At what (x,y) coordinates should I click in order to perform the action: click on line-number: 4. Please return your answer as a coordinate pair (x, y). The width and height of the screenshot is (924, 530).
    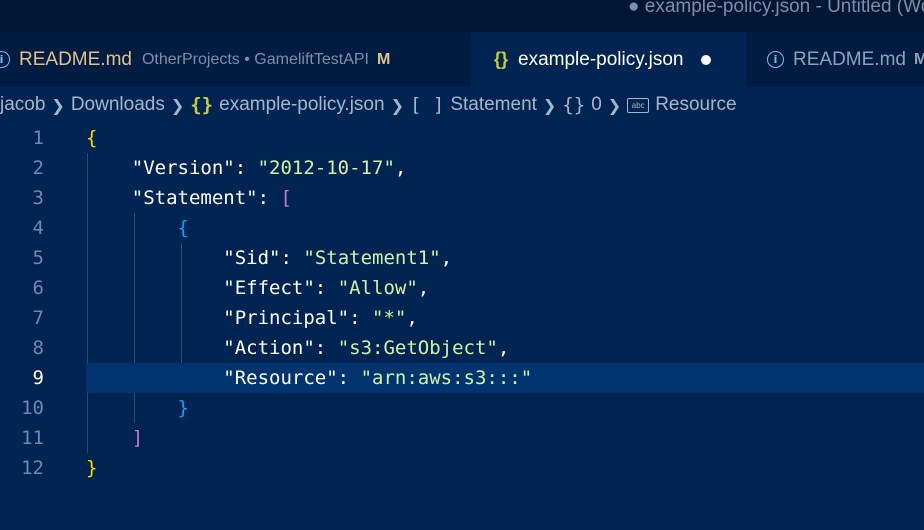
    Looking at the image, I should click on (38, 228).